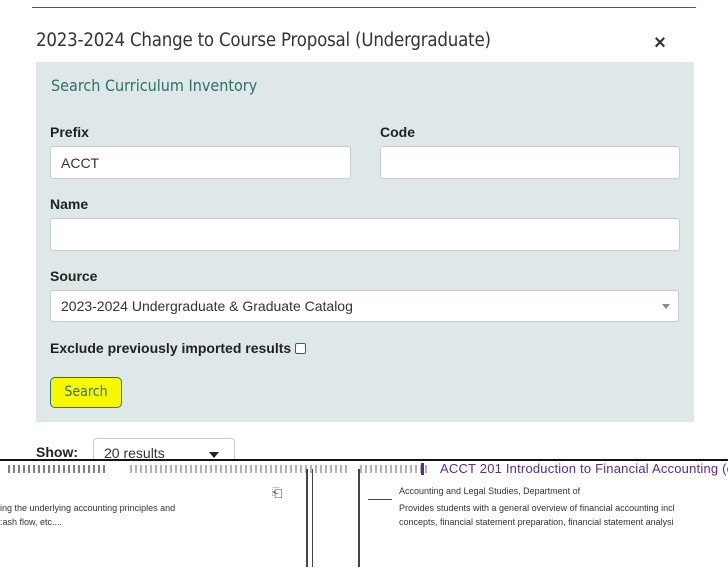 The width and height of the screenshot is (728, 571). Describe the element at coordinates (277, 493) in the screenshot. I see `import-icon: ⎗` at that location.